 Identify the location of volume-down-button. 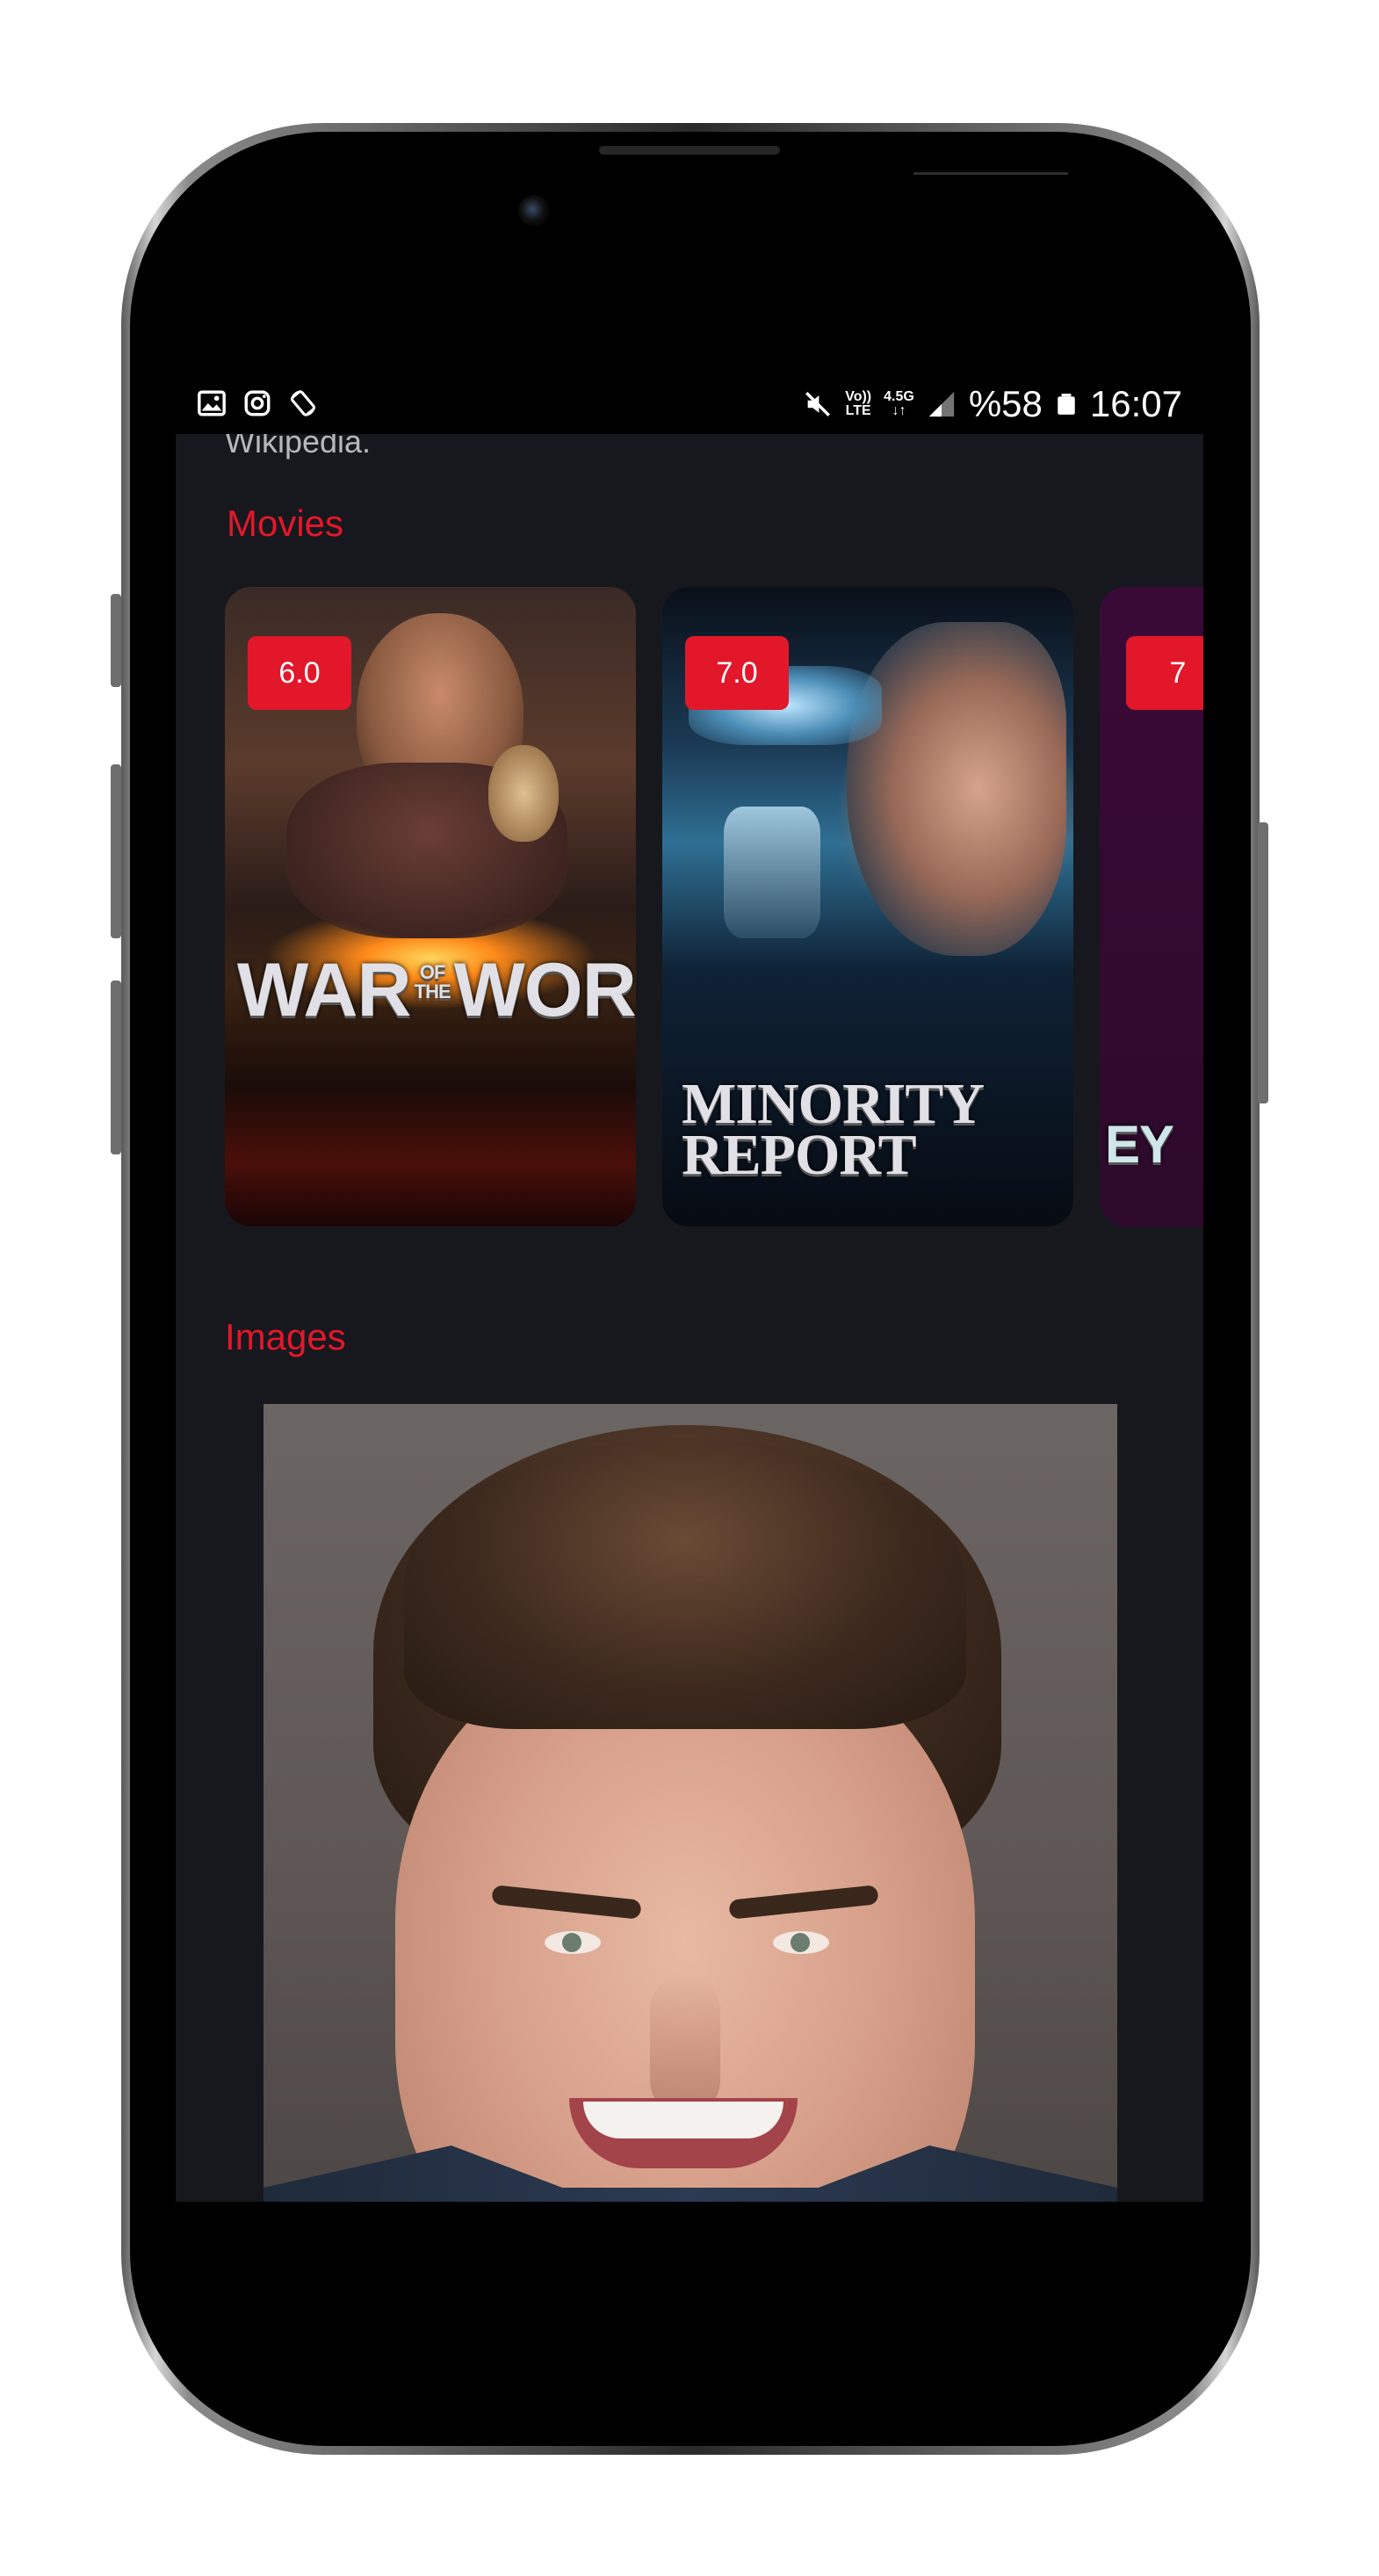
(116, 1067).